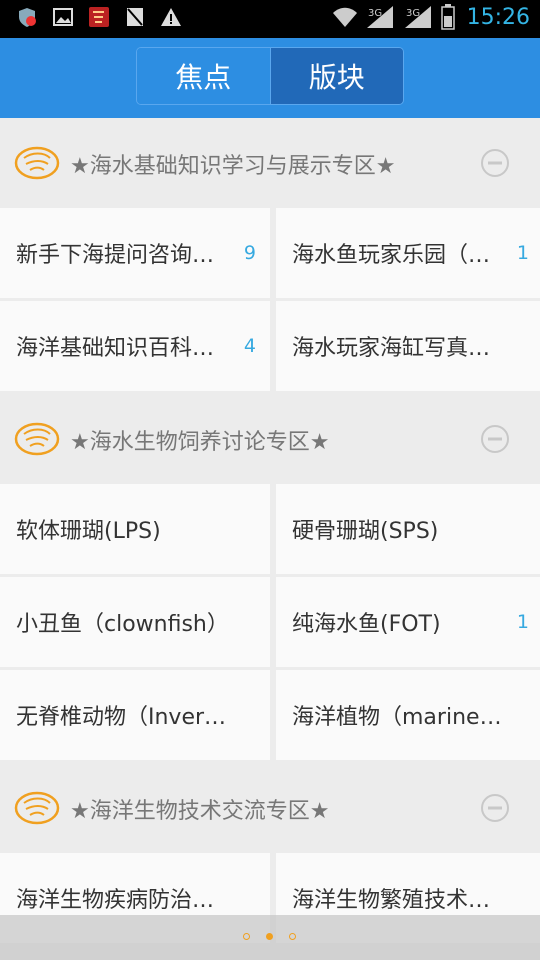 The height and width of the screenshot is (960, 540). Describe the element at coordinates (344, 17) in the screenshot. I see `wifi-icon` at that location.